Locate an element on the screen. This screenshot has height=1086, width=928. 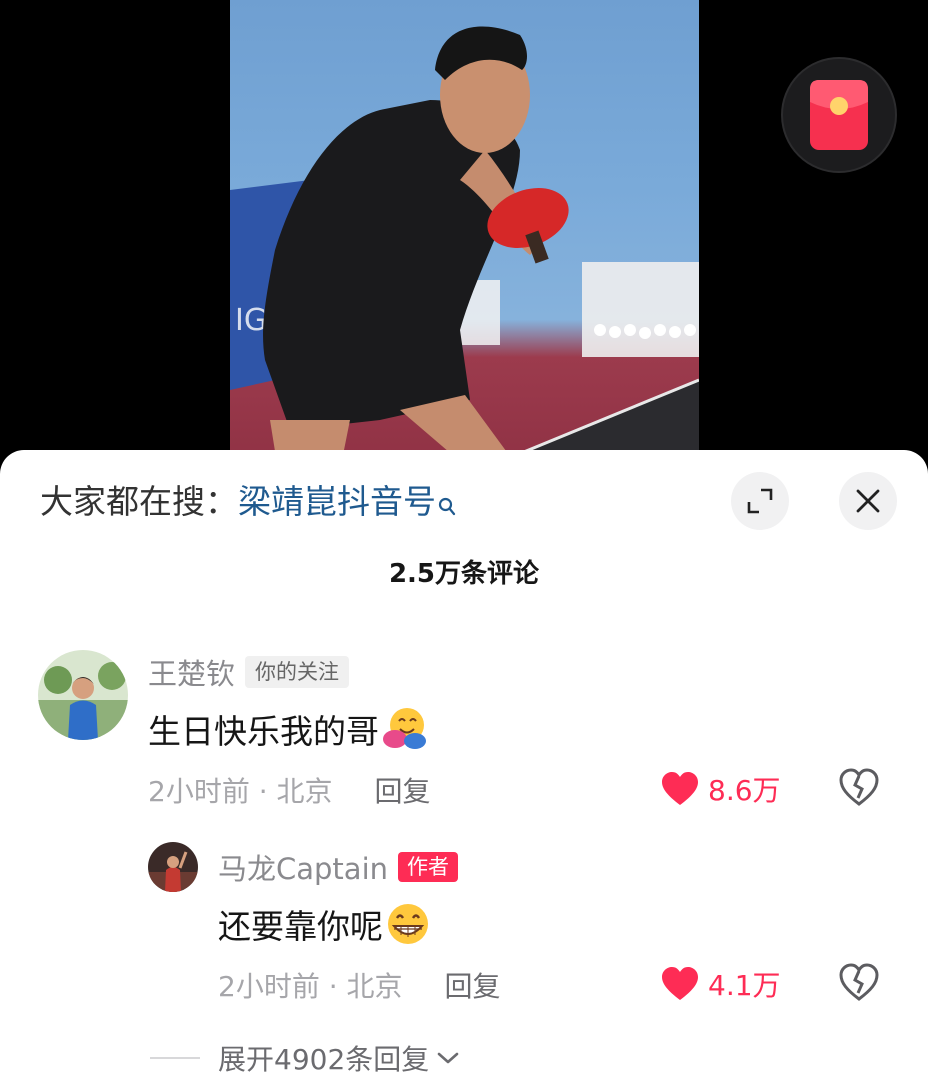
avatar is located at coordinates (173, 867).